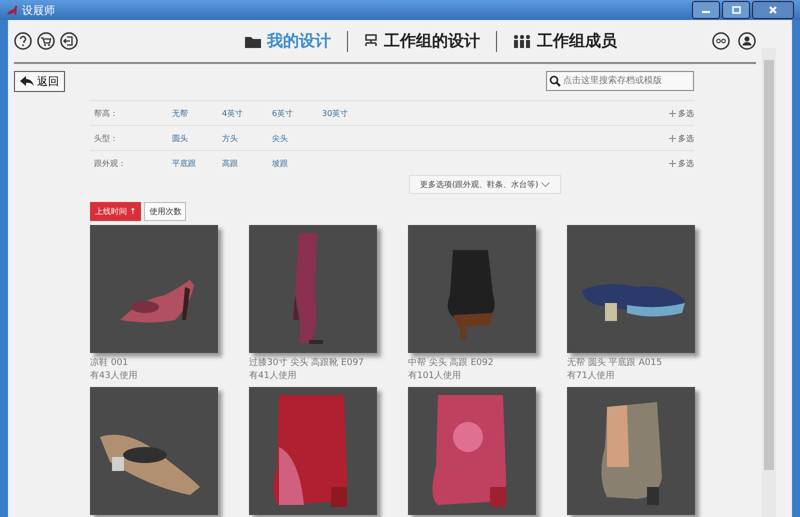 This screenshot has width=800, height=517. Describe the element at coordinates (297, 163) in the screenshot. I see `filter-option: 坡跟` at that location.